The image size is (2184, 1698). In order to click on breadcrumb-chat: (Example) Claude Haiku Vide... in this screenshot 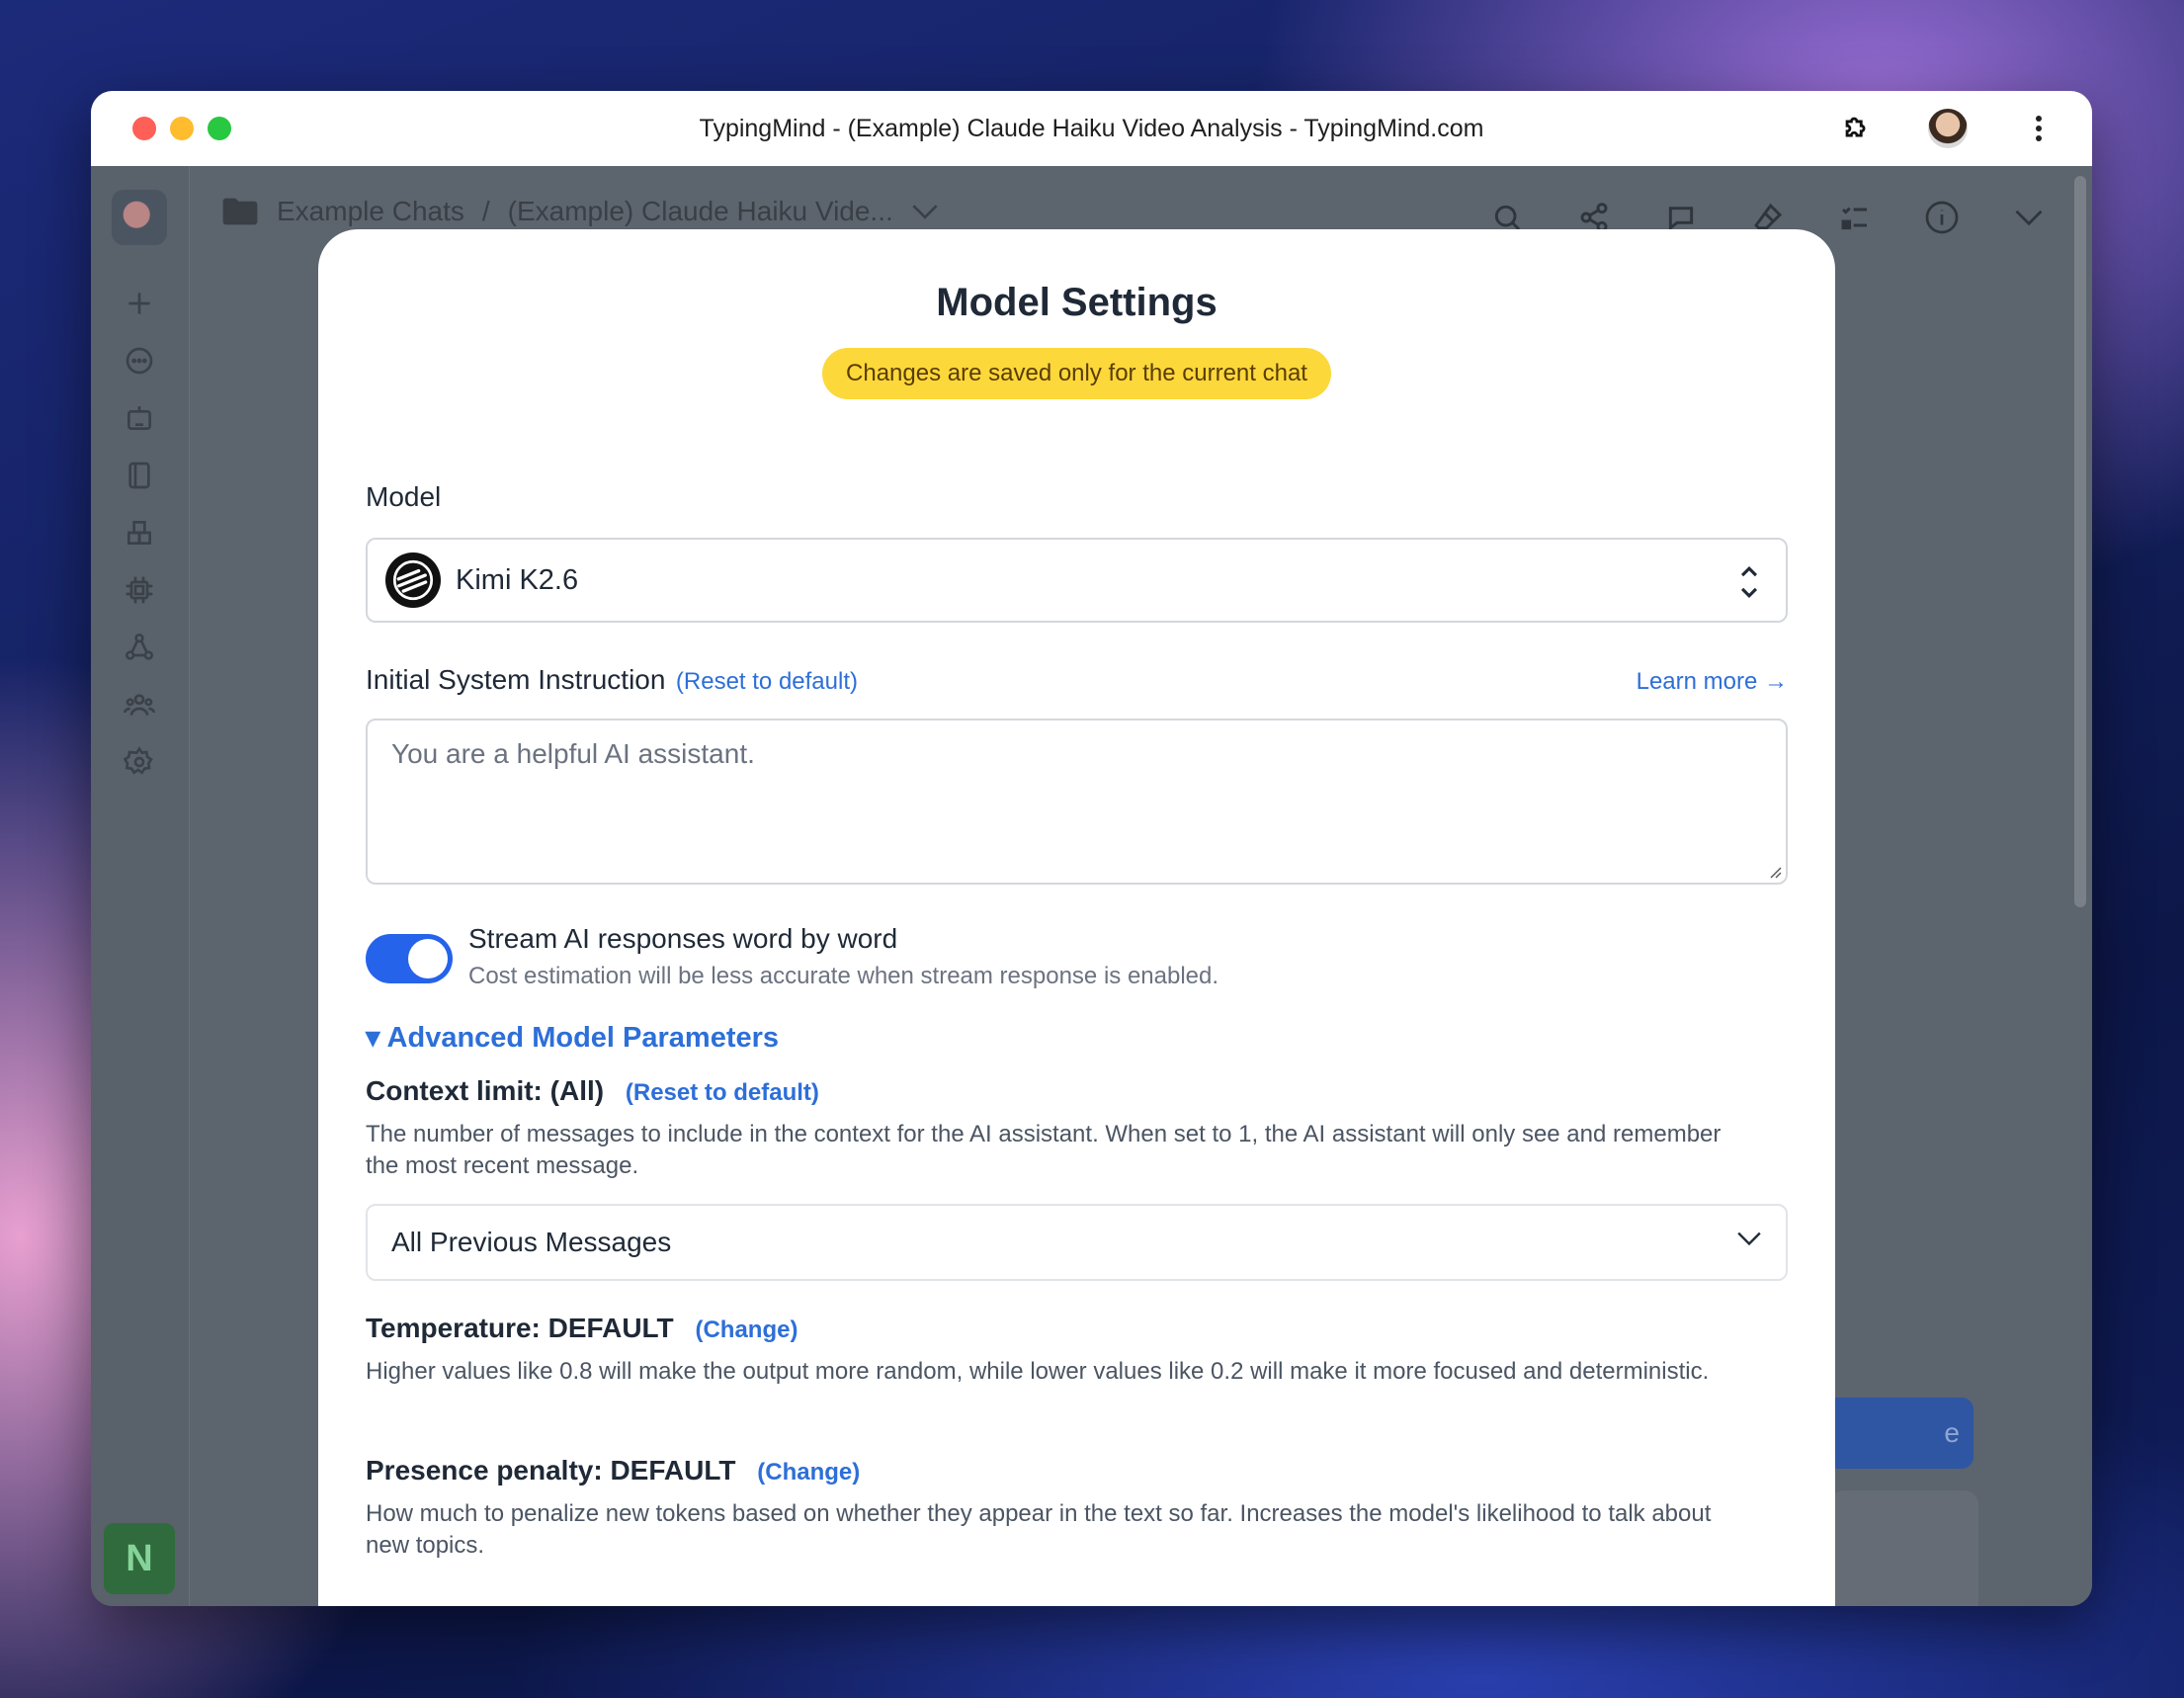, I will do `click(700, 212)`.